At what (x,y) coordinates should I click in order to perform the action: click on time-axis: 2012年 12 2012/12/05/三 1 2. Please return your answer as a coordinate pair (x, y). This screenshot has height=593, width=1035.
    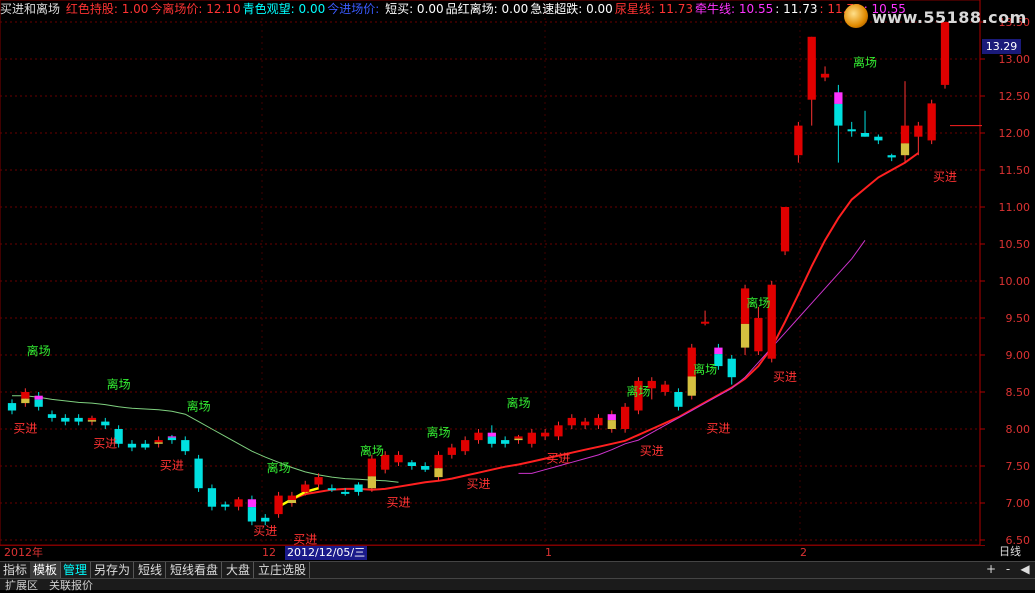
    Looking at the image, I should click on (492, 552).